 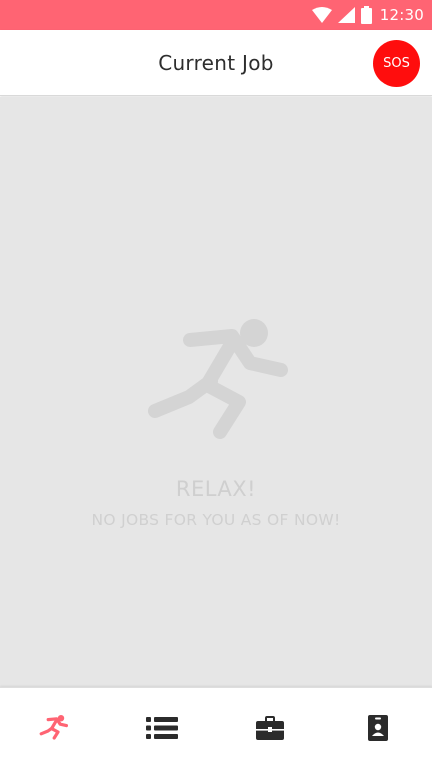 What do you see at coordinates (401, 15) in the screenshot?
I see `status-time: 12:30` at bounding box center [401, 15].